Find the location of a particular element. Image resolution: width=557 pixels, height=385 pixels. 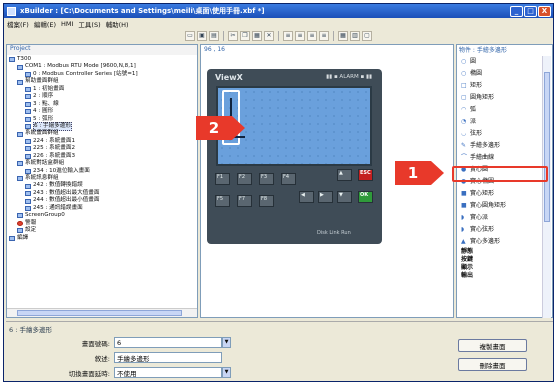

minimize-button: _ is located at coordinates (516, 11).